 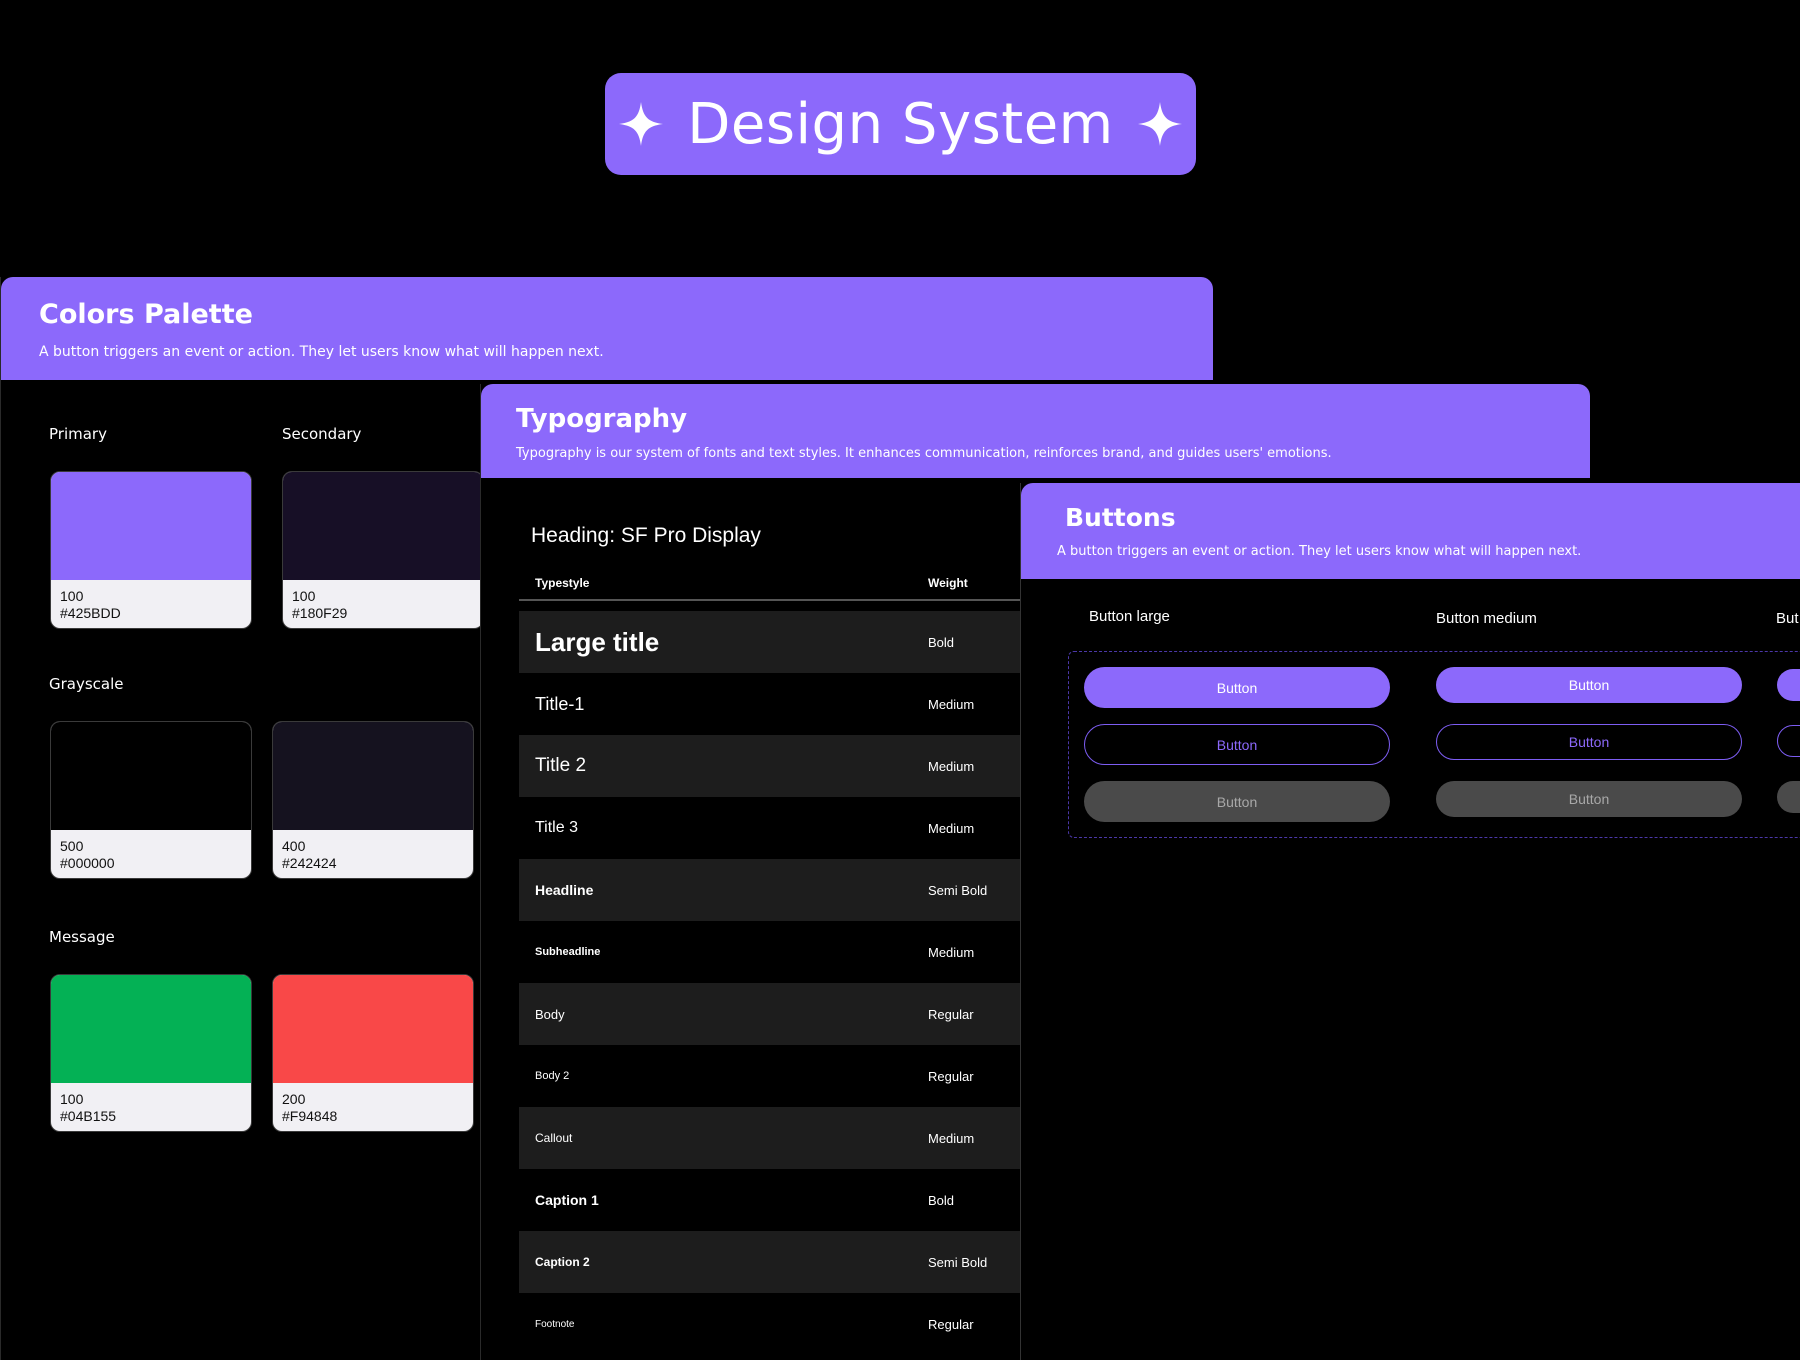 What do you see at coordinates (1120, 517) in the screenshot?
I see `buttons-panel-title: Buttons` at bounding box center [1120, 517].